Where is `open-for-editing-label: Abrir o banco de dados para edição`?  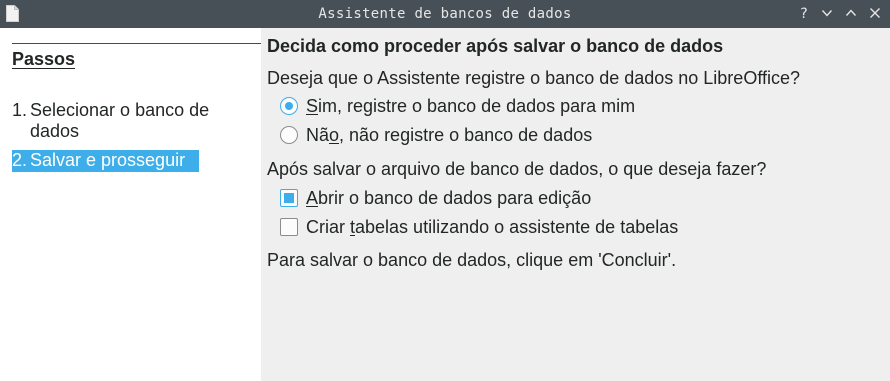
open-for-editing-label: Abrir o banco de dados para edição is located at coordinates (449, 198).